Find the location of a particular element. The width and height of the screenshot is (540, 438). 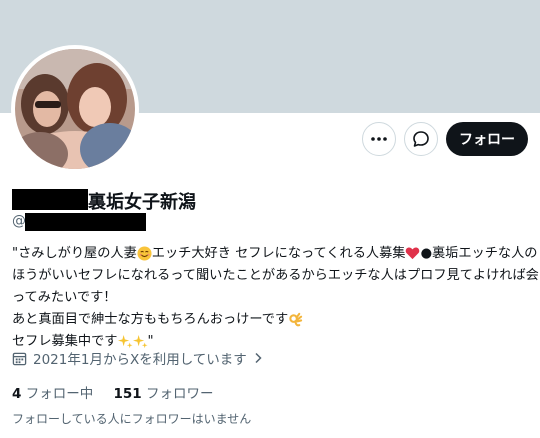

followers-label: フォロワー is located at coordinates (179, 394).